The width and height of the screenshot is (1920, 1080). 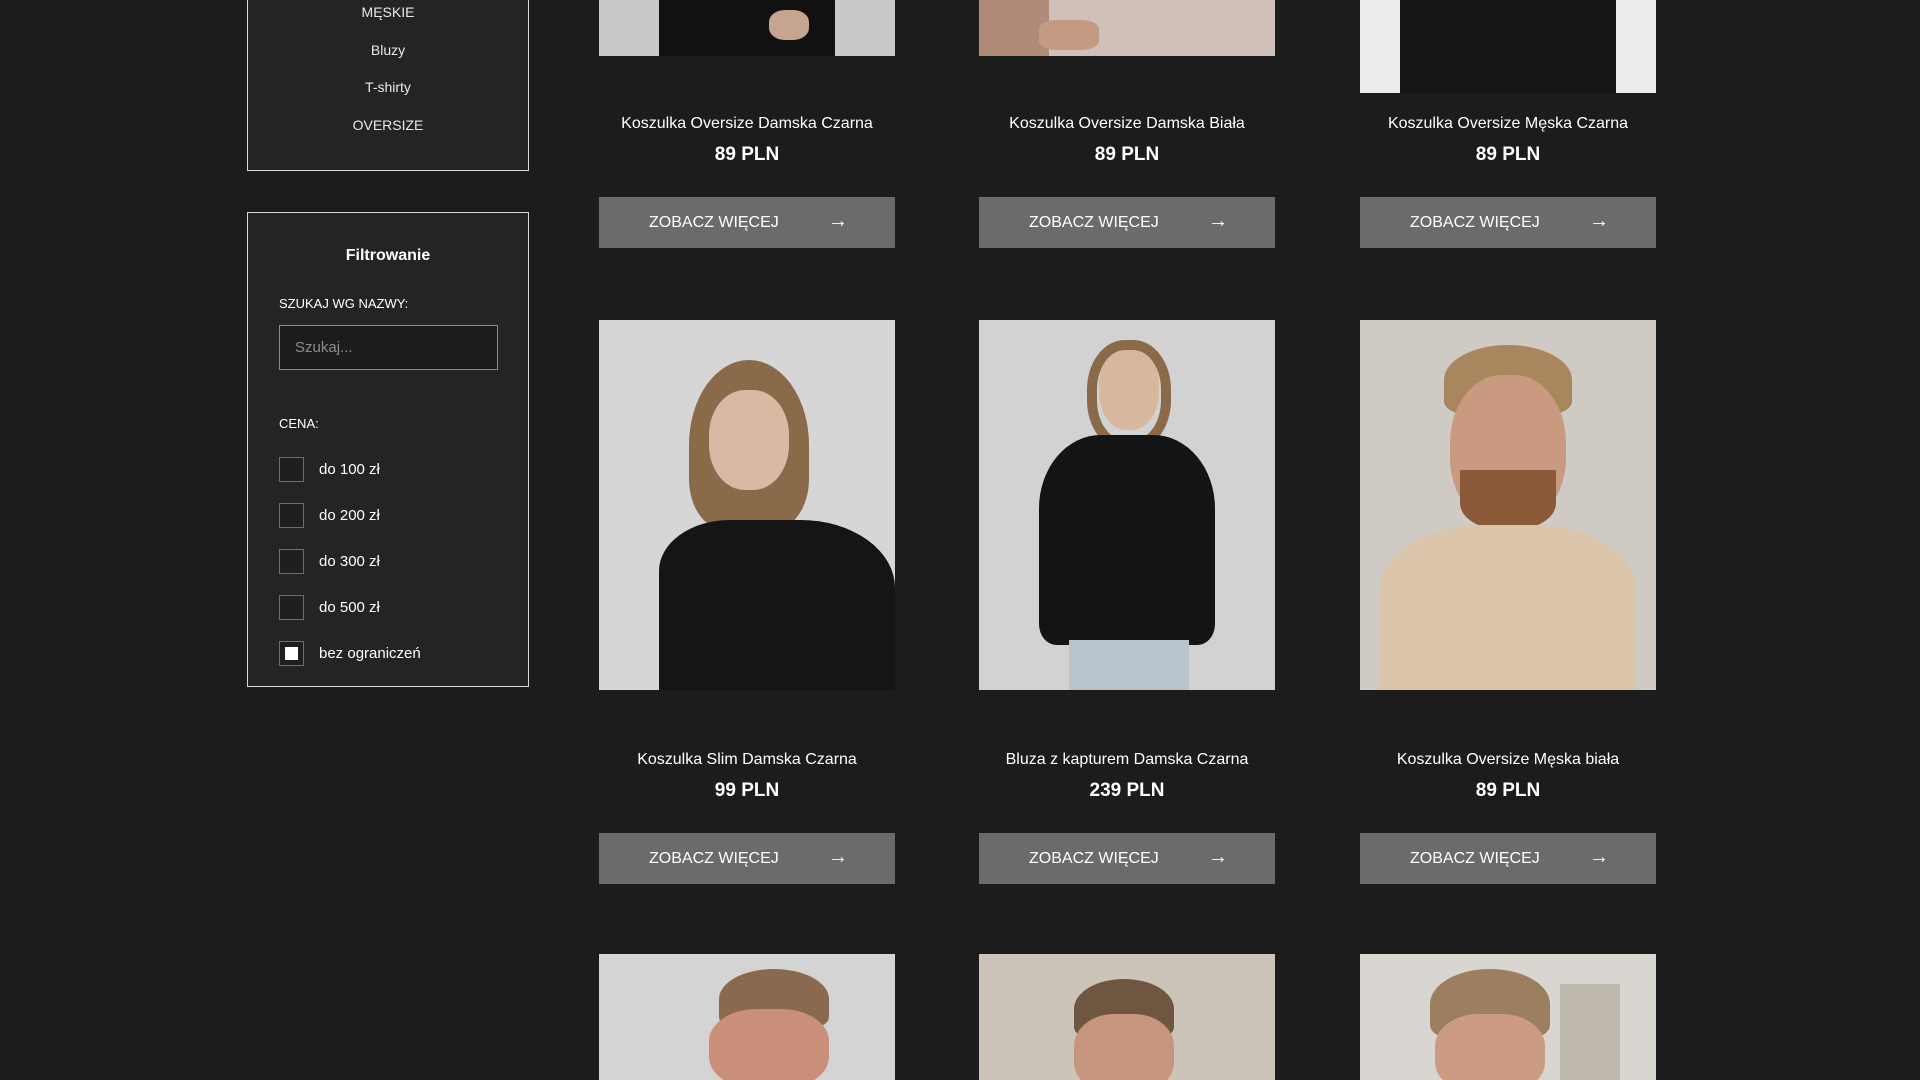 What do you see at coordinates (1127, 760) in the screenshot?
I see `product-name: Bluza z kapturem Damska Czarna` at bounding box center [1127, 760].